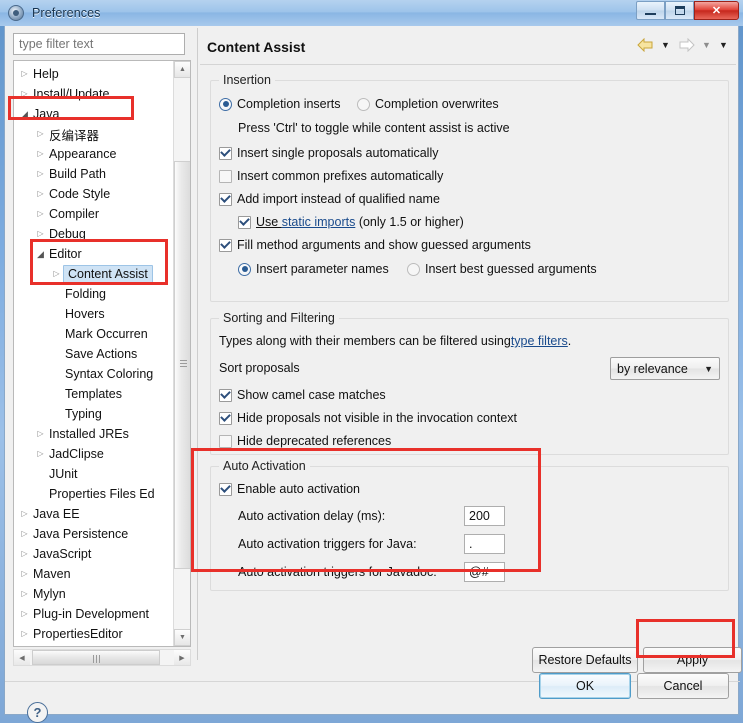 The height and width of the screenshot is (723, 743). What do you see at coordinates (94, 414) in the screenshot?
I see `sidebar-item-typing: Typing` at bounding box center [94, 414].